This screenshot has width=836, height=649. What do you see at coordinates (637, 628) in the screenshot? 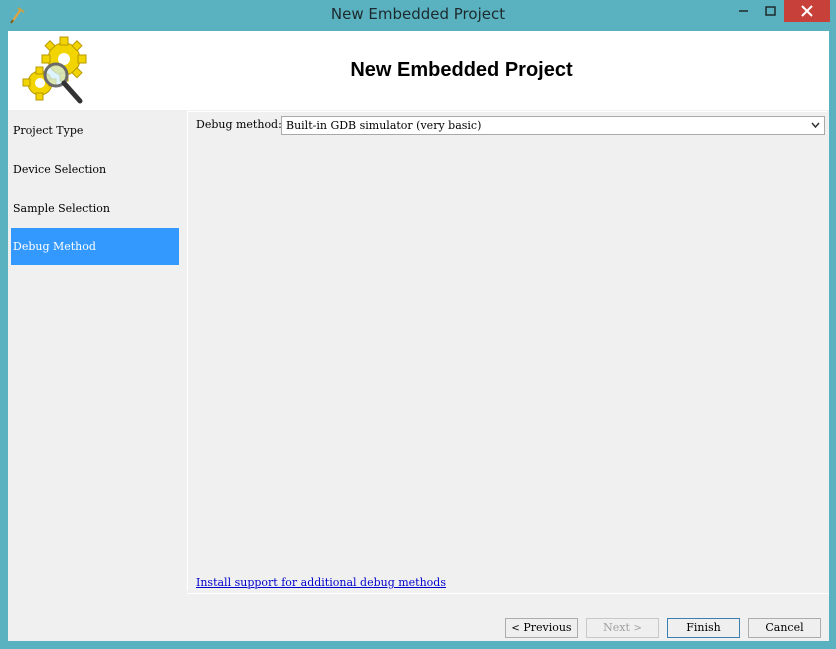
I see `chevron-right-icon: >` at bounding box center [637, 628].